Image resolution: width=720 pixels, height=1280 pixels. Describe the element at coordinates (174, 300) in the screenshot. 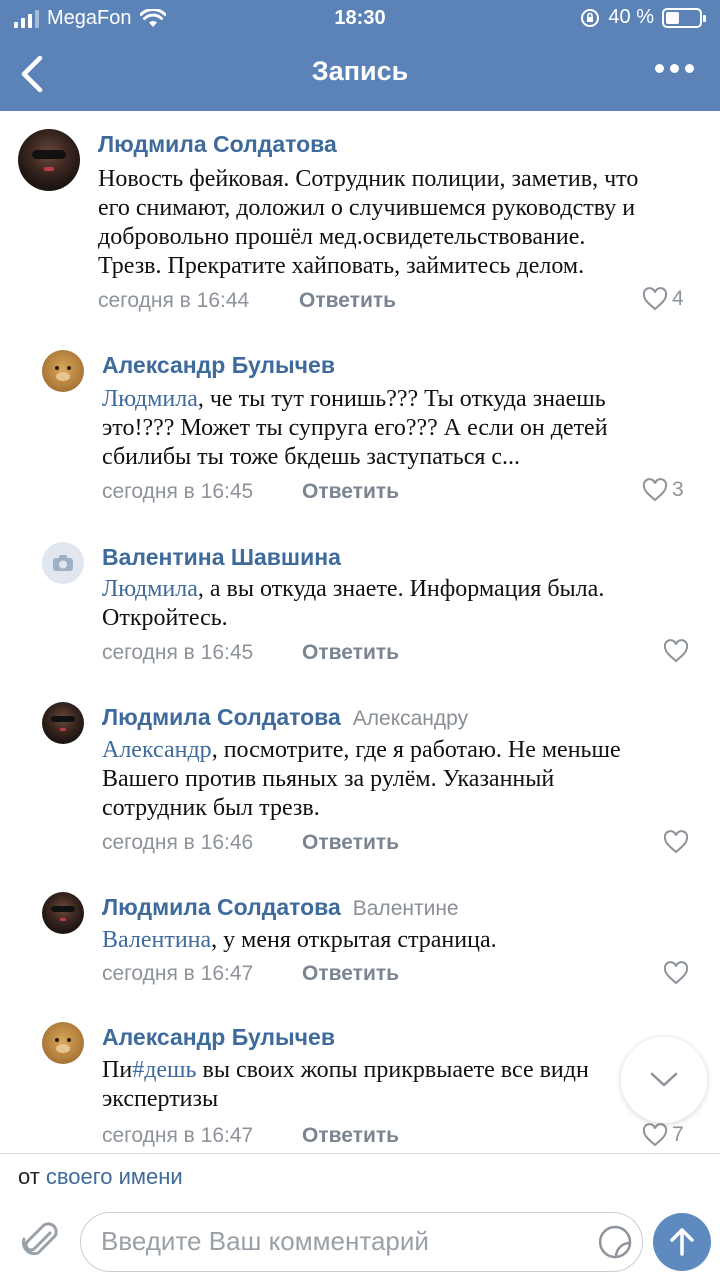

I see `comment-time: сегодня в 16:44` at that location.